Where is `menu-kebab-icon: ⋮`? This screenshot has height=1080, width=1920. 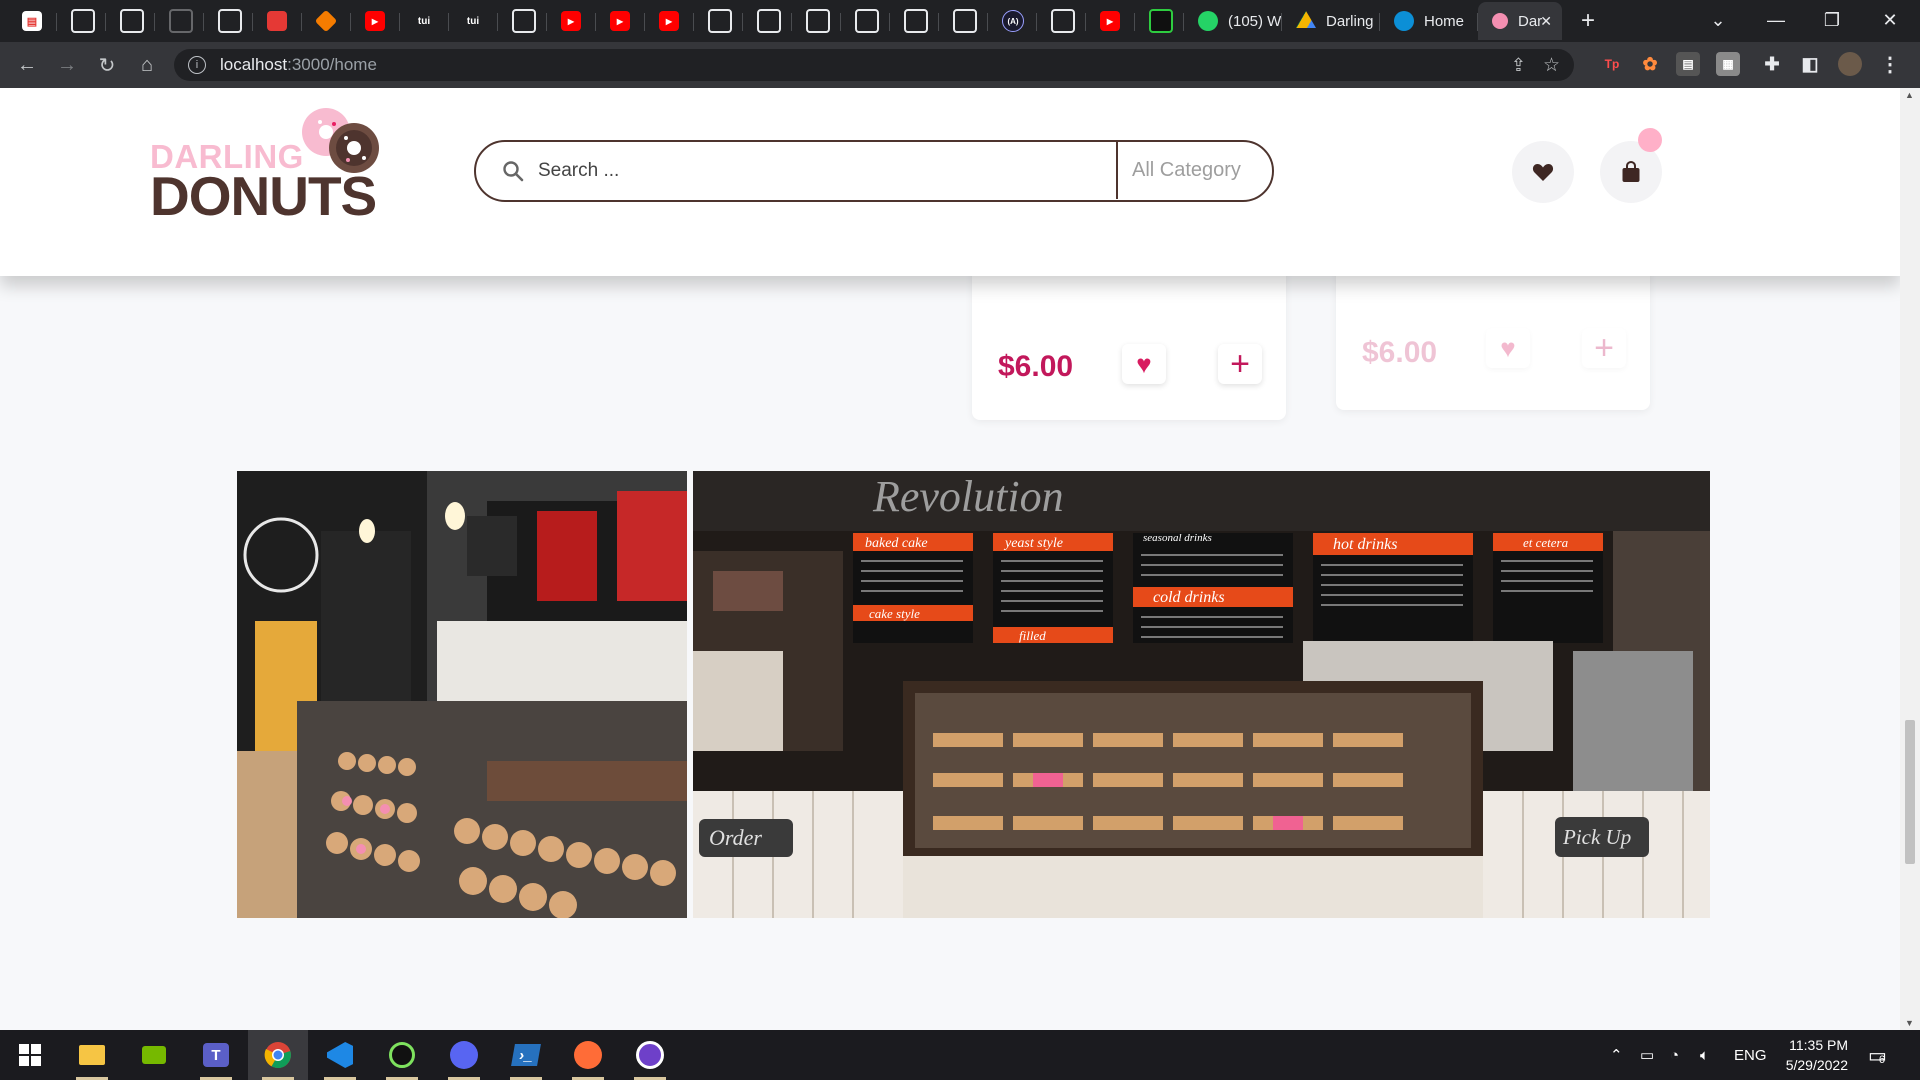 menu-kebab-icon: ⋮ is located at coordinates (1890, 64).